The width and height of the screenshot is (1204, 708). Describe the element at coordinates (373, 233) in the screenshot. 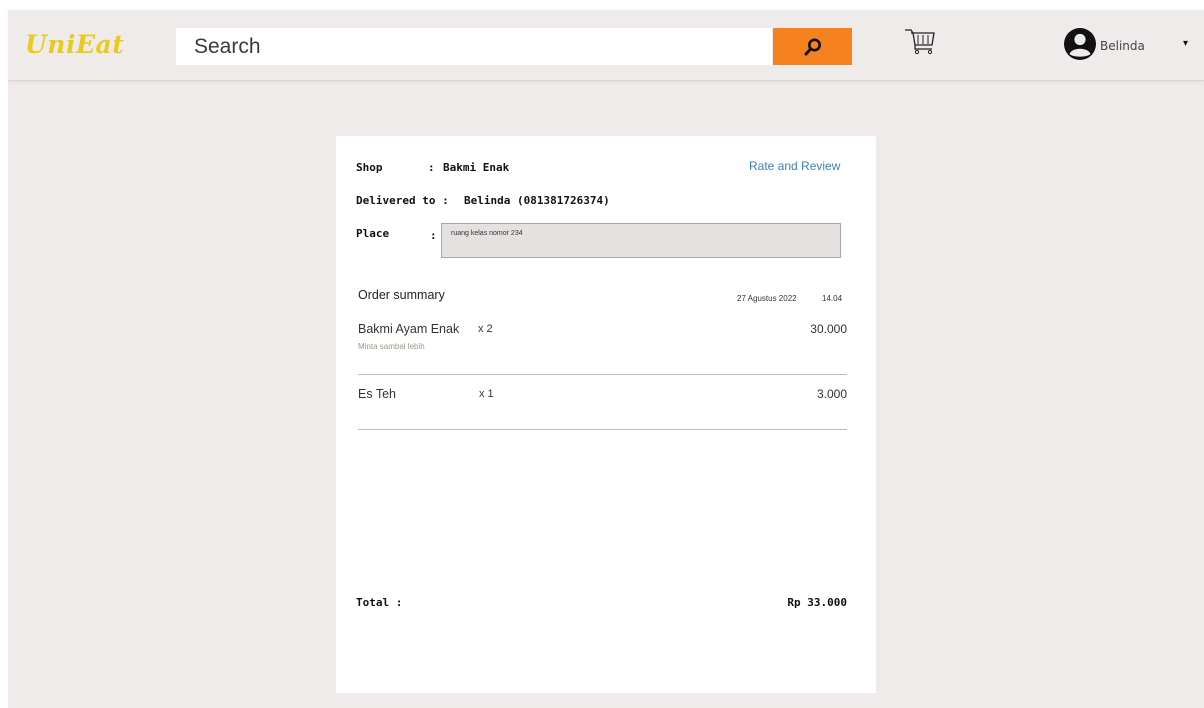

I see `place-label: Place` at that location.